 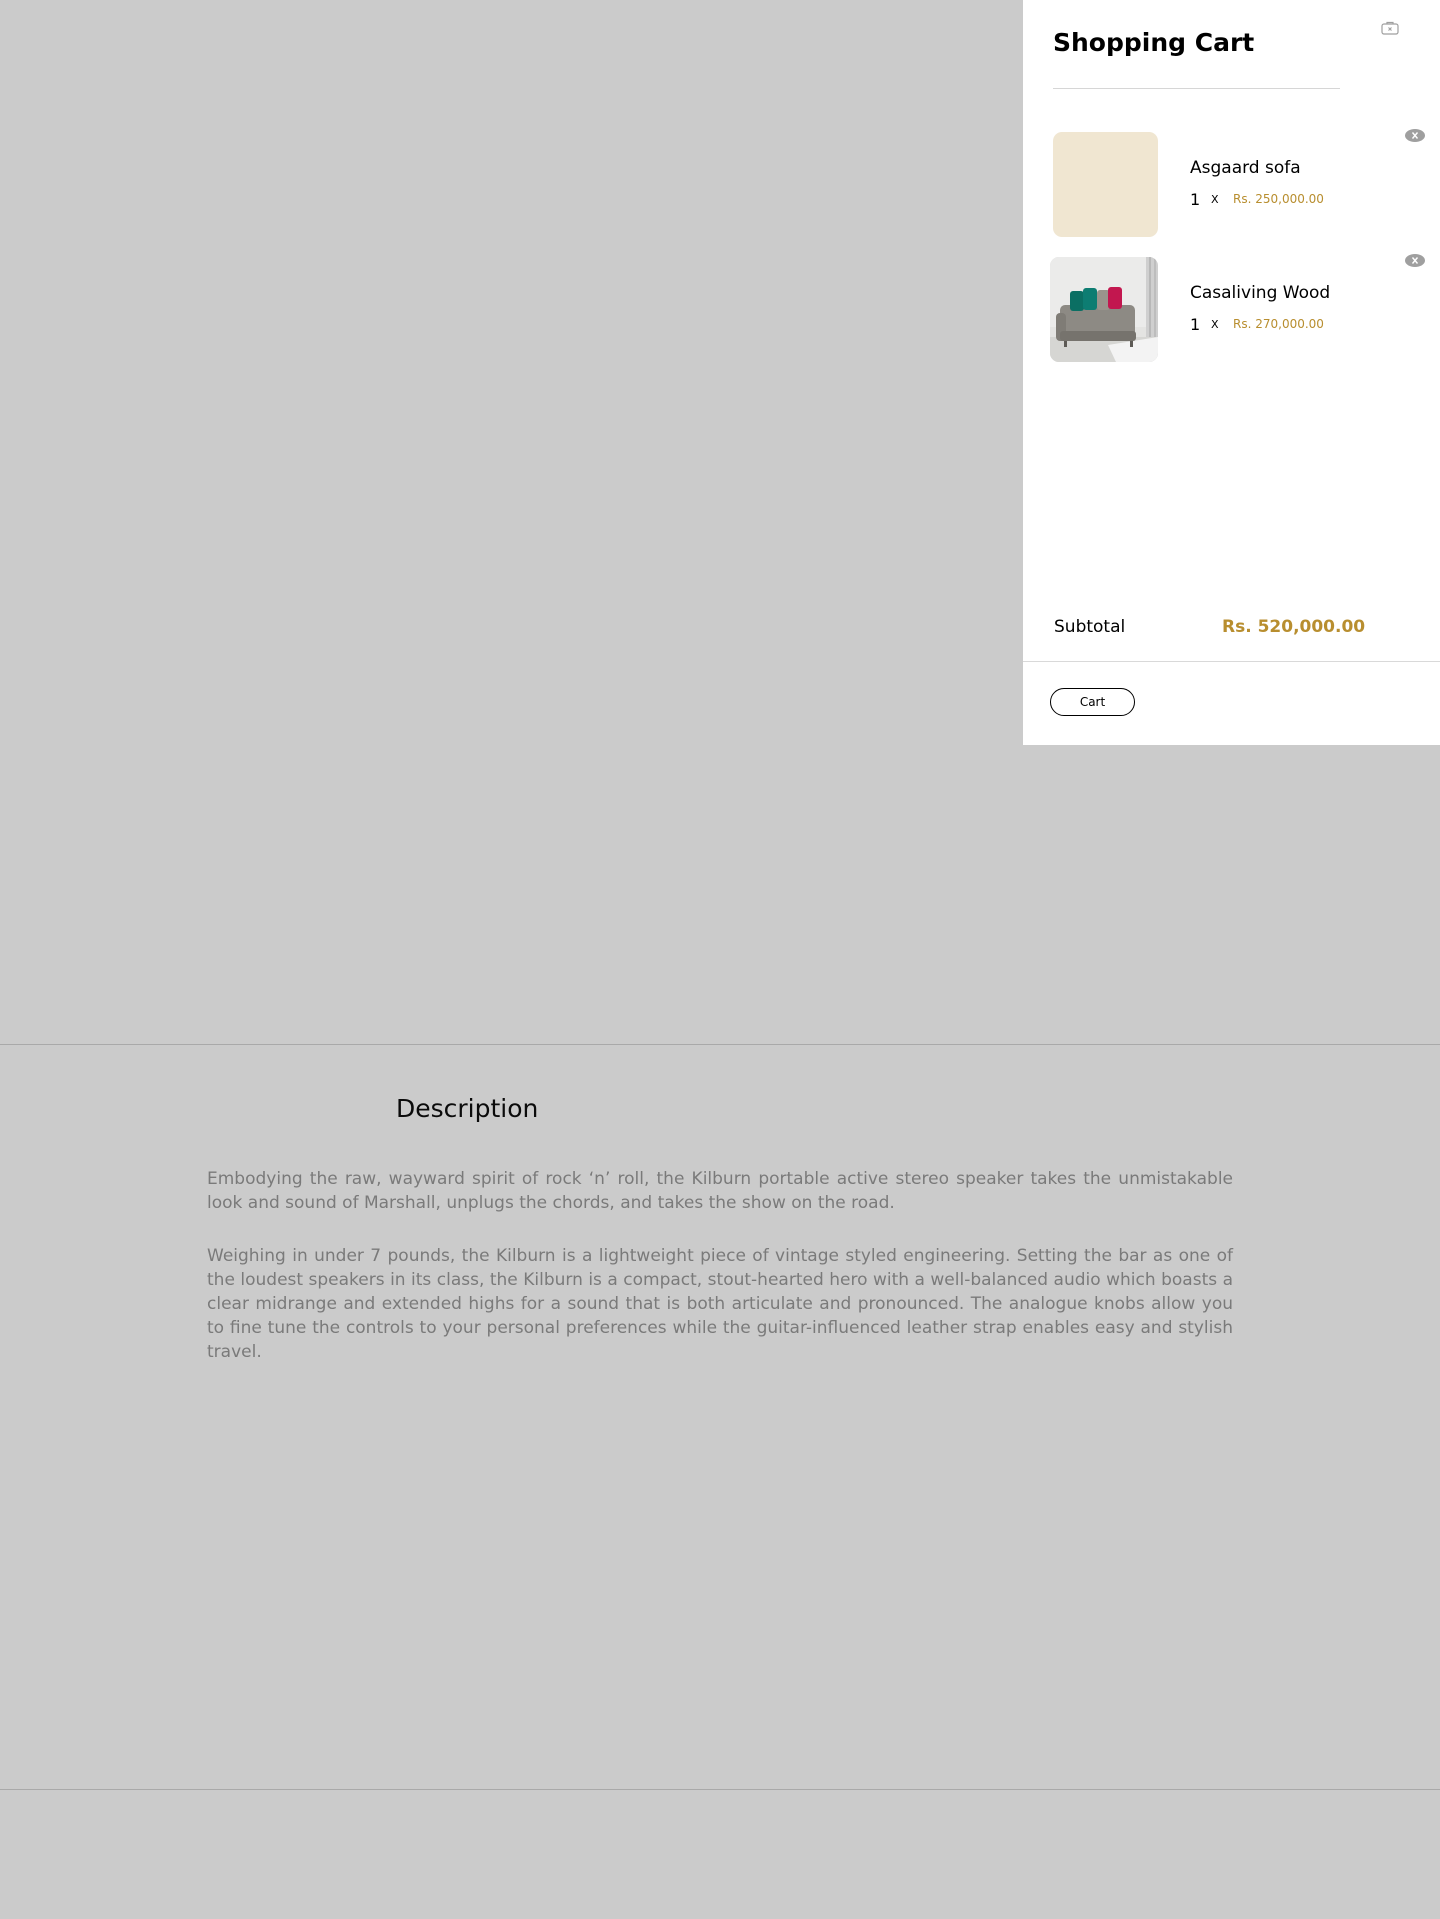 What do you see at coordinates (1278, 199) in the screenshot?
I see `product-price: Rs. 250,000.00` at bounding box center [1278, 199].